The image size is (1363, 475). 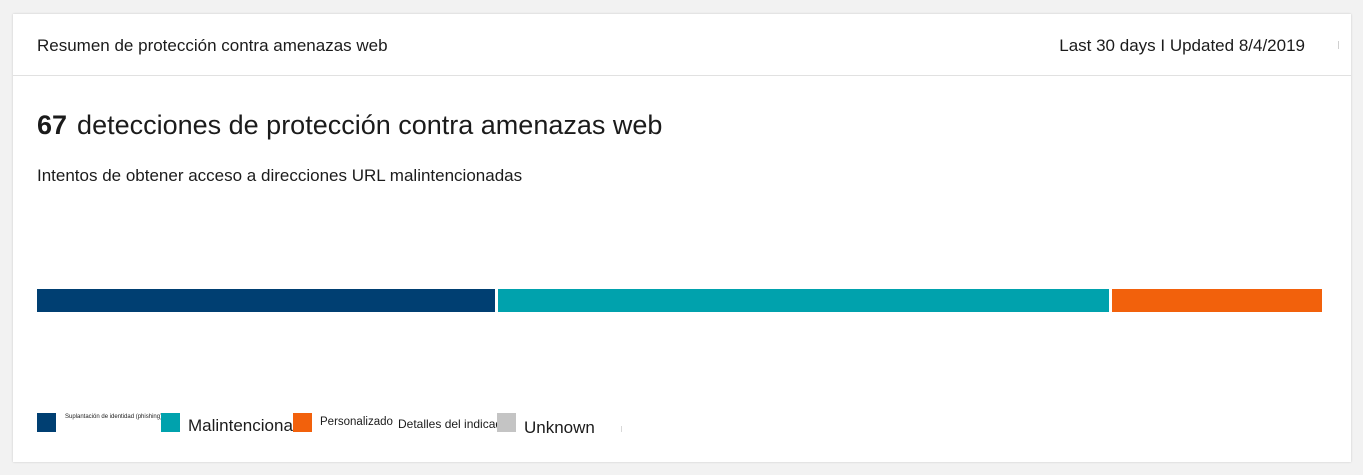 I want to click on header-divider, so click(x=1338, y=45).